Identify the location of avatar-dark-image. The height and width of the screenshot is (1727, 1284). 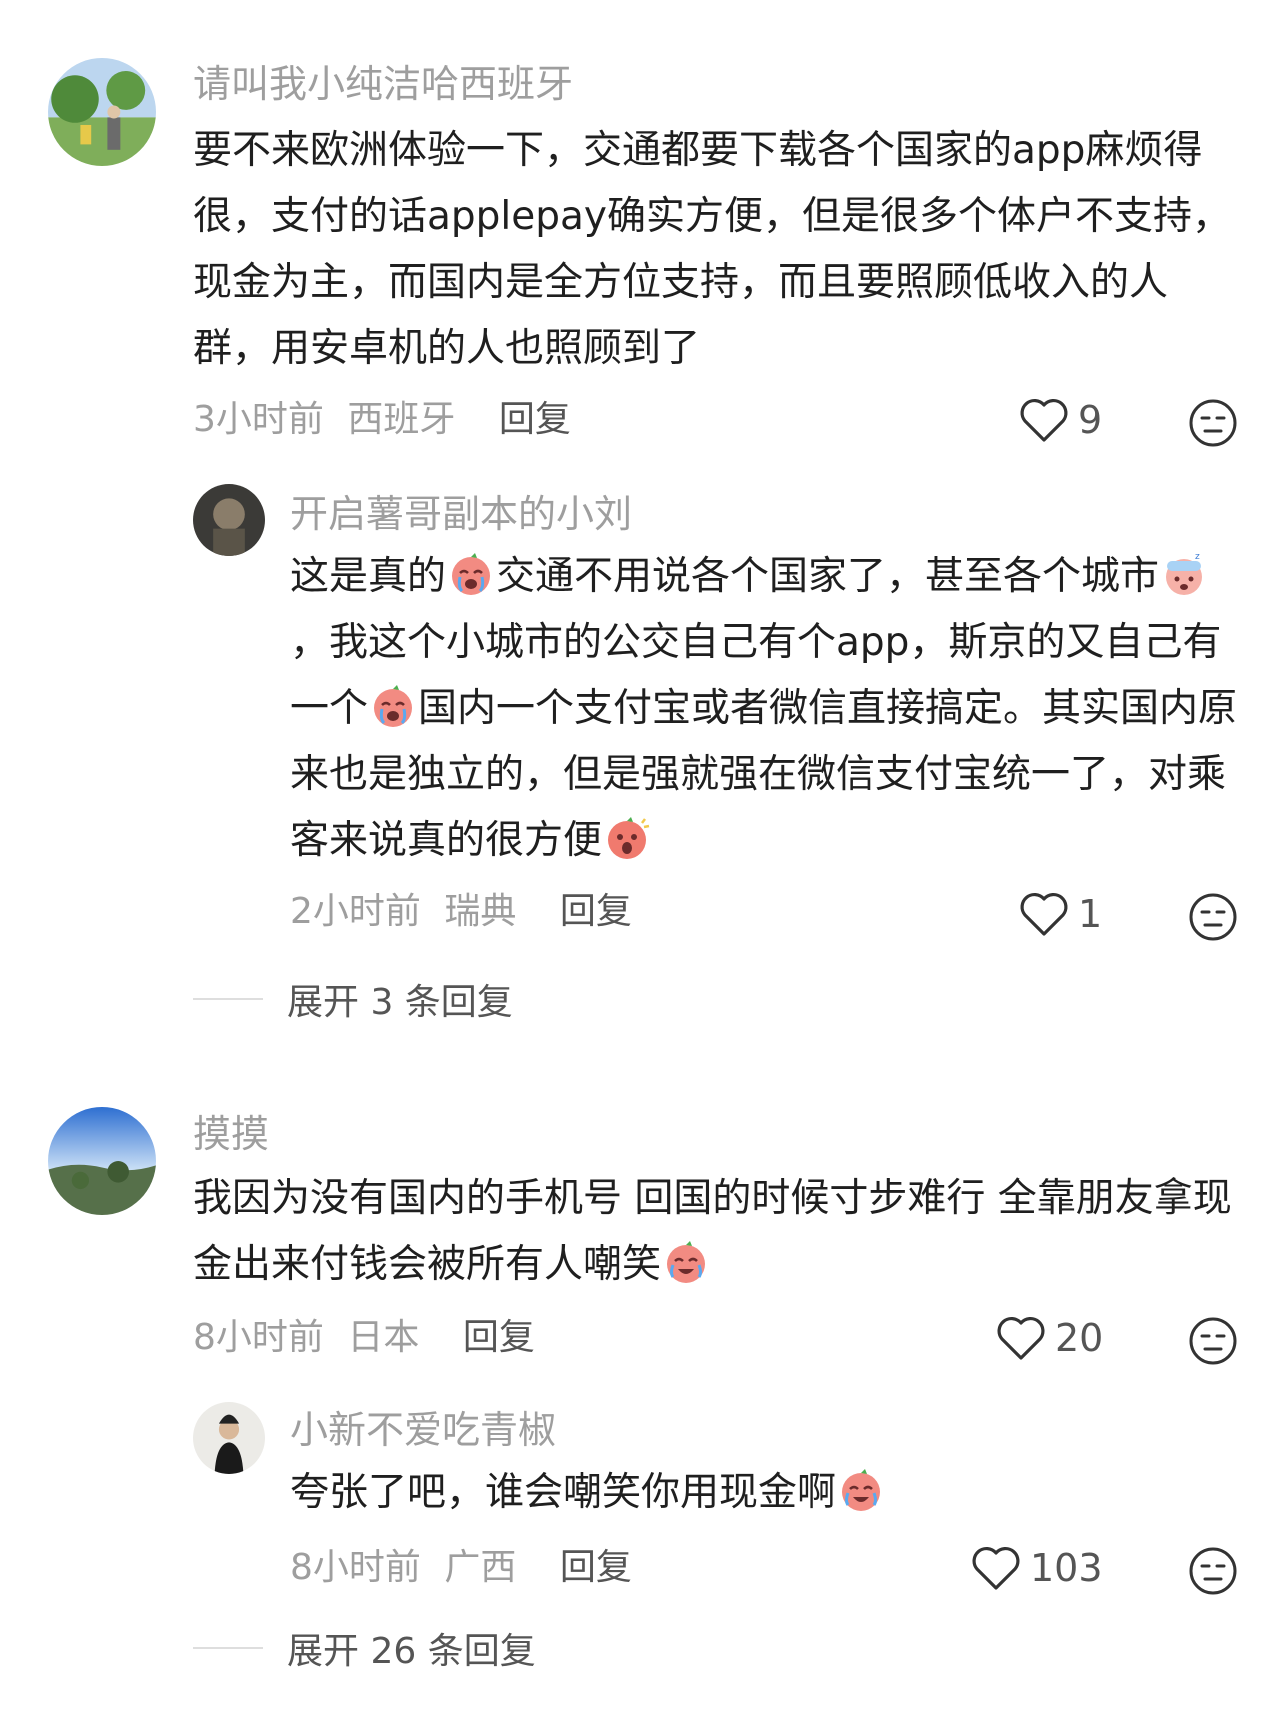
(229, 520).